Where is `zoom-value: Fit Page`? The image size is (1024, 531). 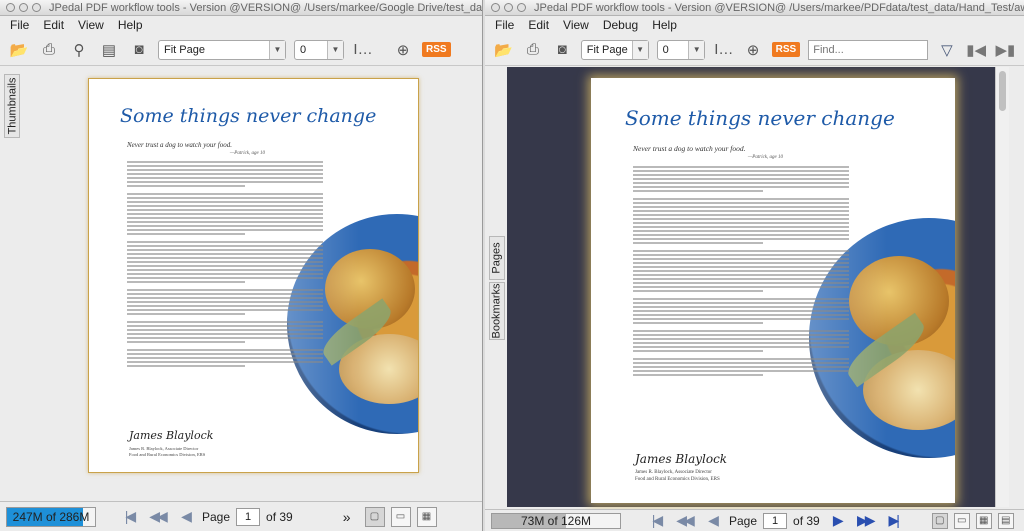 zoom-value: Fit Page is located at coordinates (184, 49).